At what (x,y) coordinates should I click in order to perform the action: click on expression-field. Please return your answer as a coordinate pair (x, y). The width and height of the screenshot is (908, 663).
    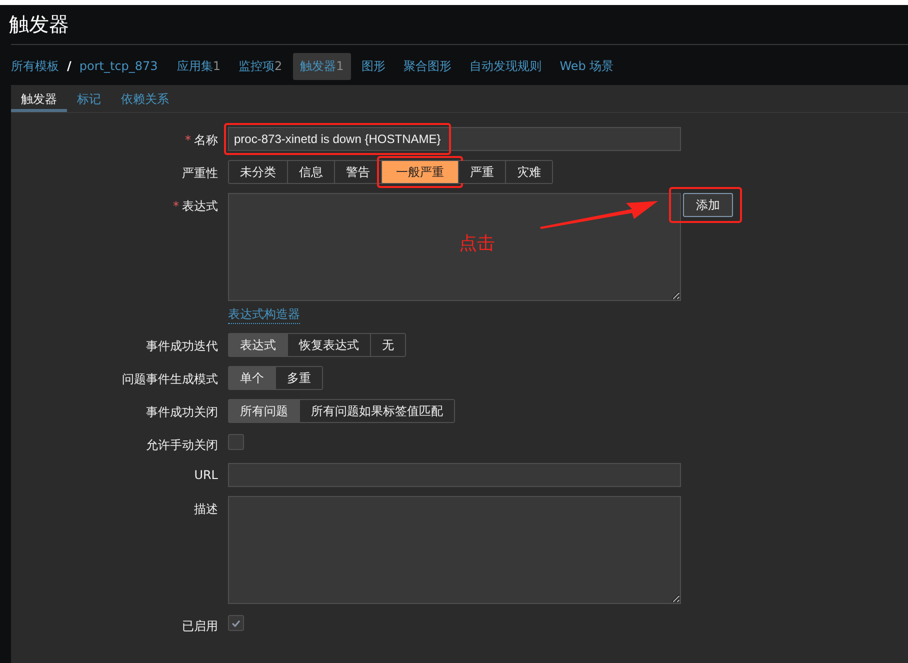
    Looking at the image, I should click on (454, 247).